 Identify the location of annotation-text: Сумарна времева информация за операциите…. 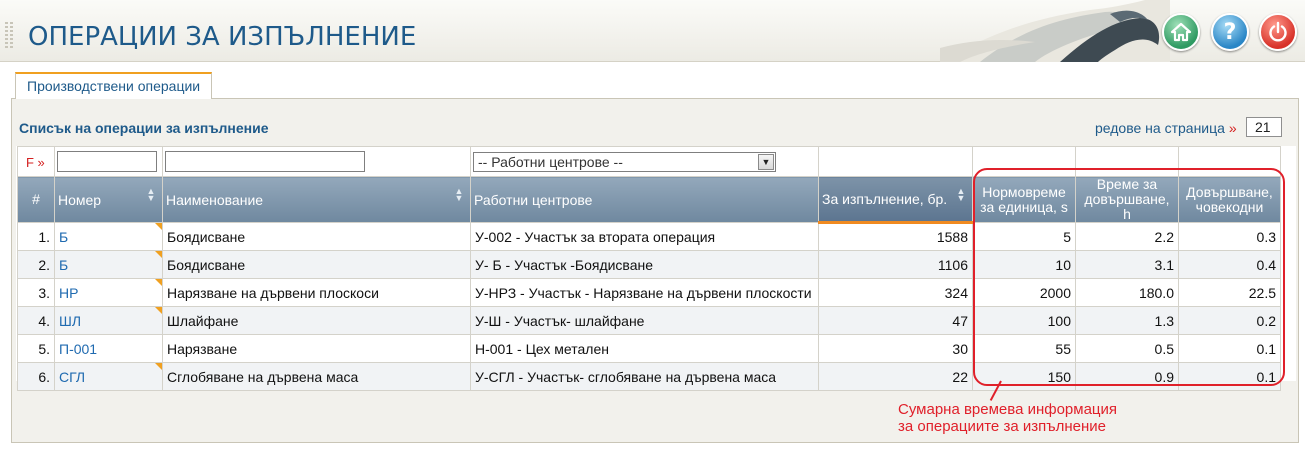
(1007, 418).